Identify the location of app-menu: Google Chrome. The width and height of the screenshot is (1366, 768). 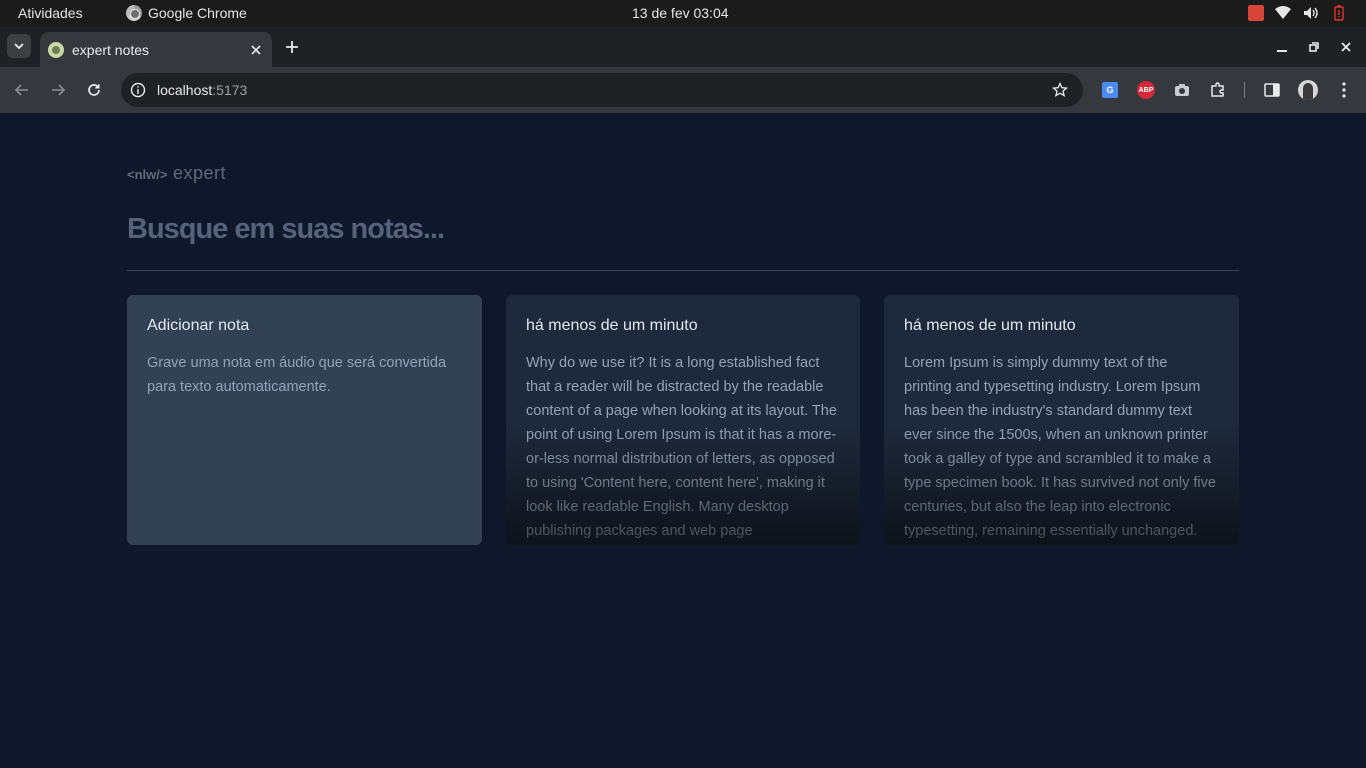
(186, 13).